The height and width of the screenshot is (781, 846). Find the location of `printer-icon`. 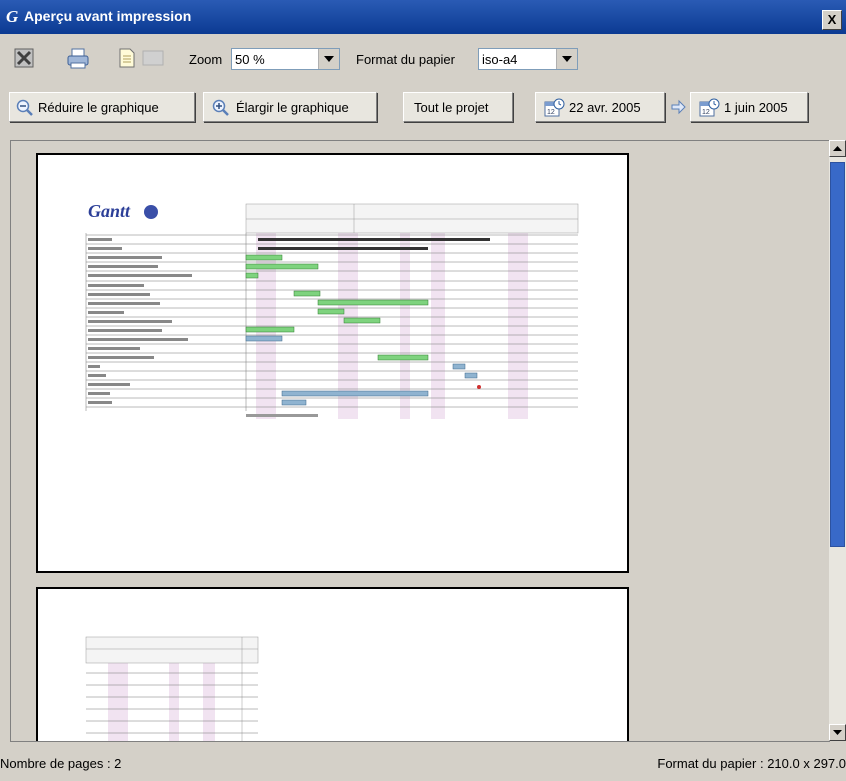

printer-icon is located at coordinates (78, 60).